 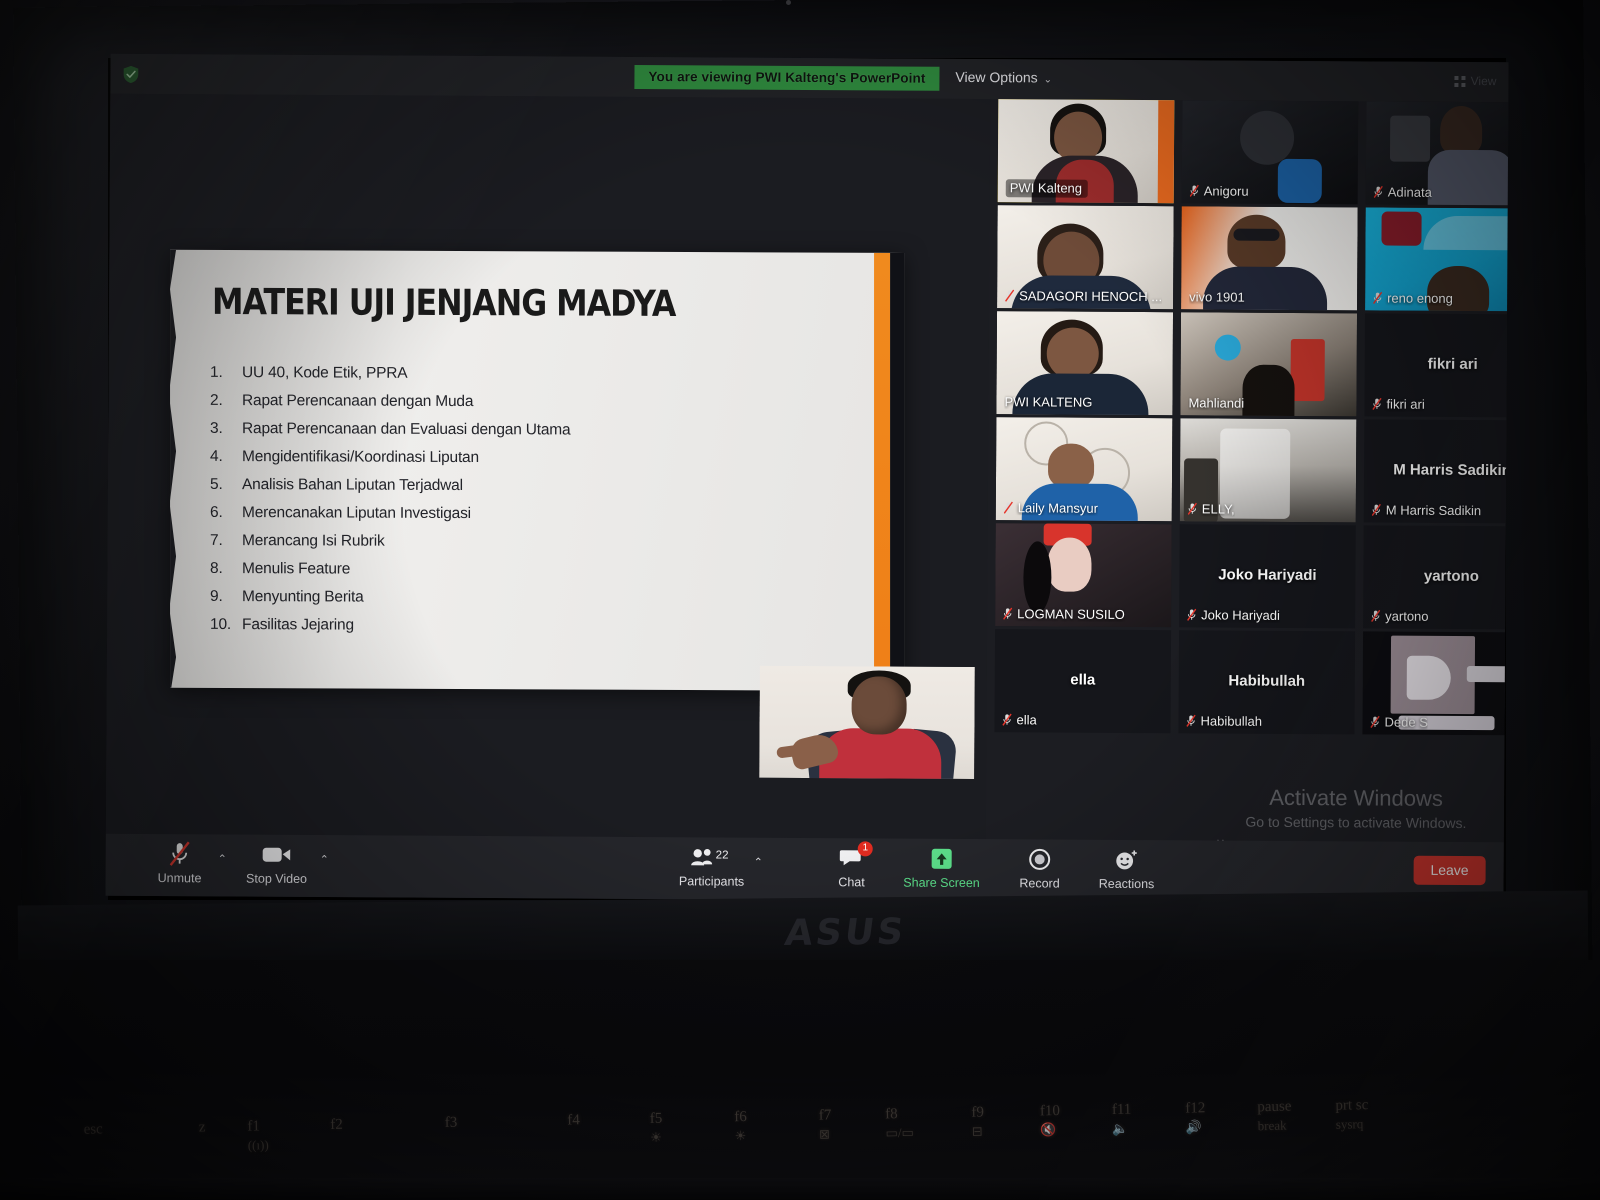 I want to click on brightness-up-icon: ☀, so click(x=740, y=1136).